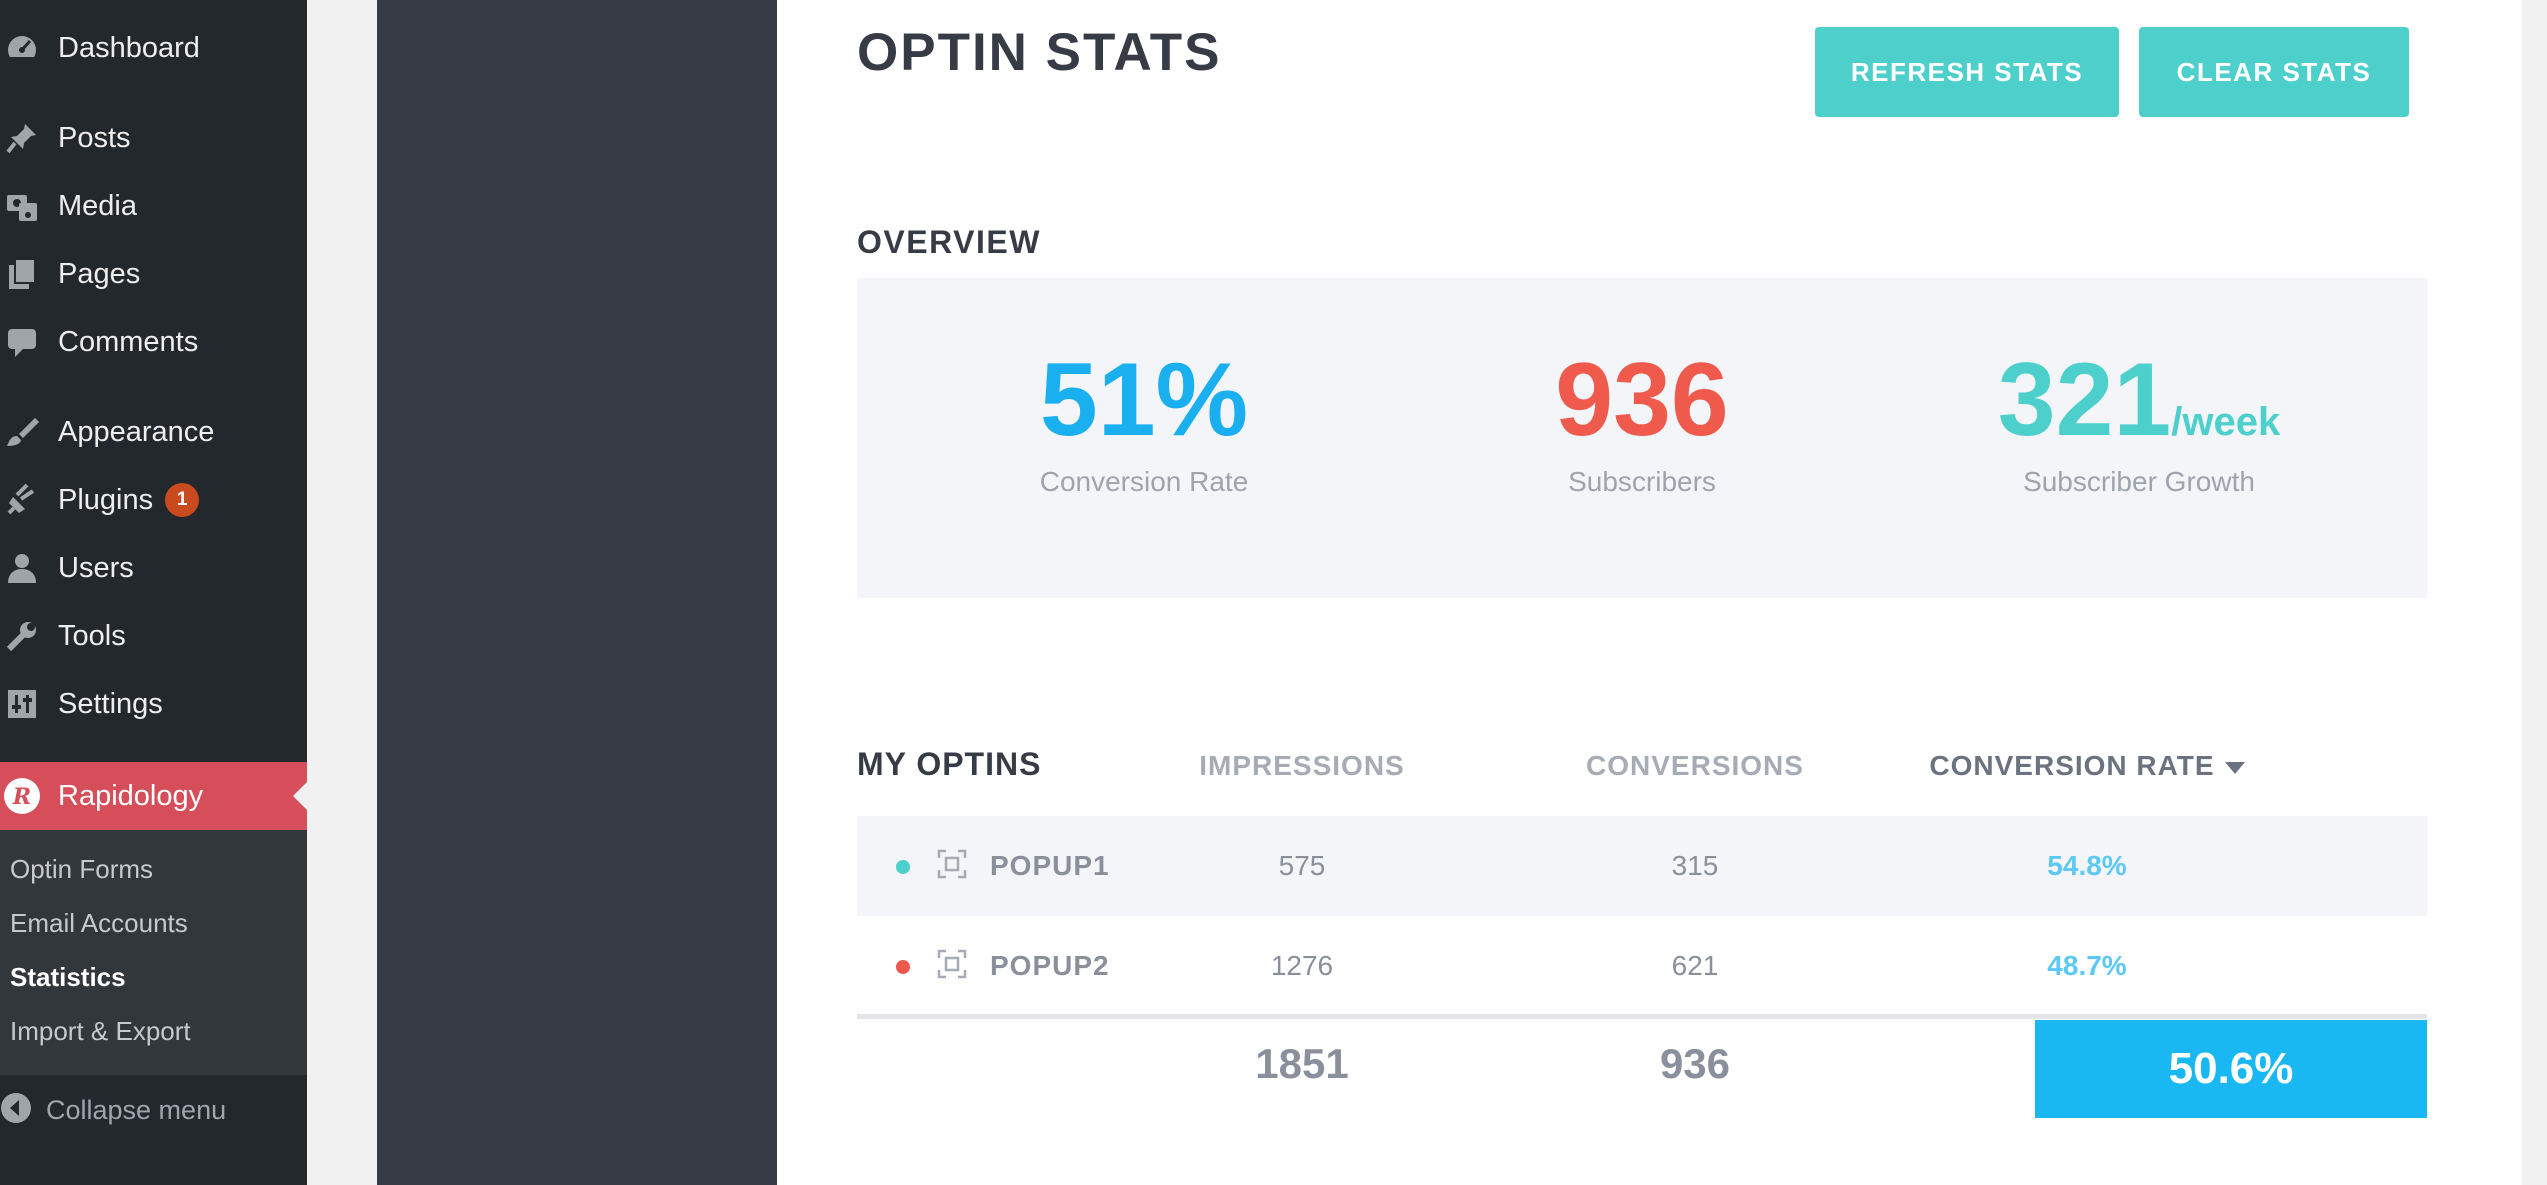 The height and width of the screenshot is (1185, 2547). Describe the element at coordinates (1695, 965) in the screenshot. I see `conversions-cell: 621` at that location.